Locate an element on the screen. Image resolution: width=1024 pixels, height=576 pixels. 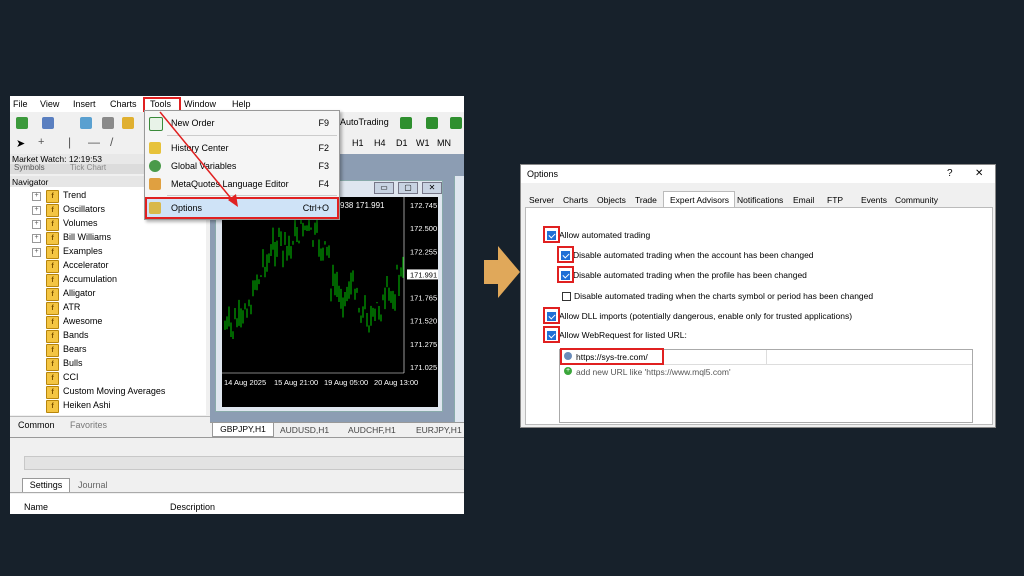
navigator-item: f CCI is located at coordinates (108, 378).